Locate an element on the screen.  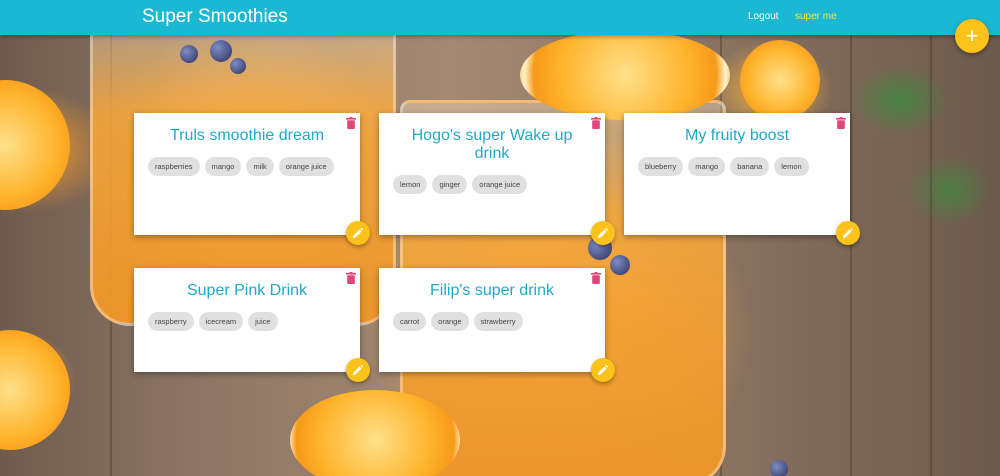
logout-link: Logout is located at coordinates (763, 16).